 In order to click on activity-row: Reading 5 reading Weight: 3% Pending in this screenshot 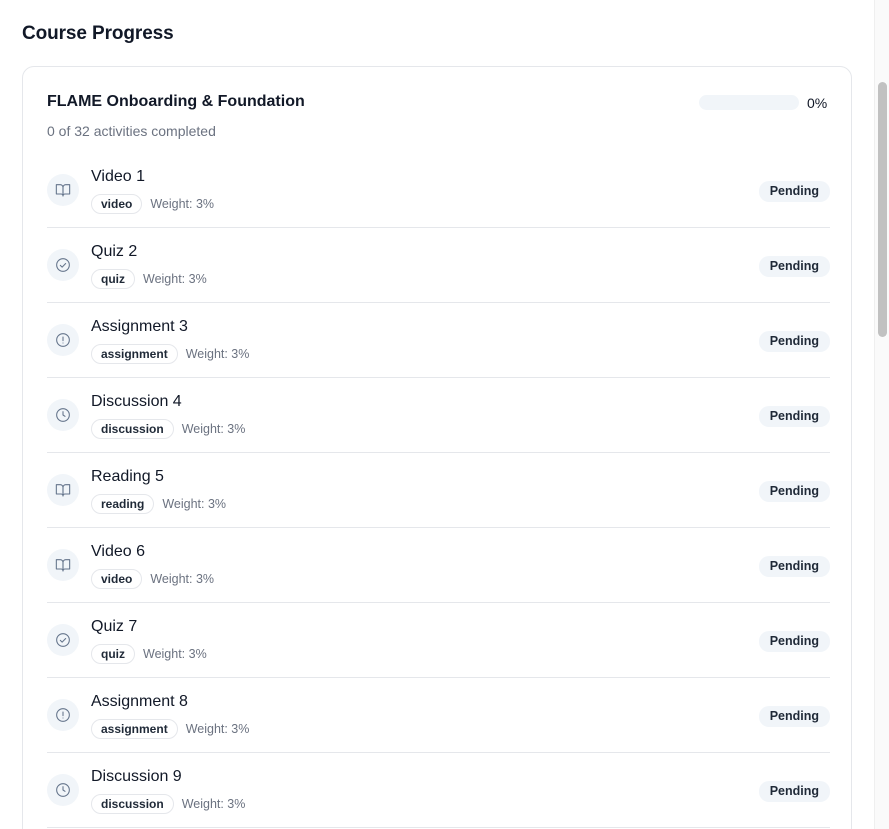, I will do `click(438, 490)`.